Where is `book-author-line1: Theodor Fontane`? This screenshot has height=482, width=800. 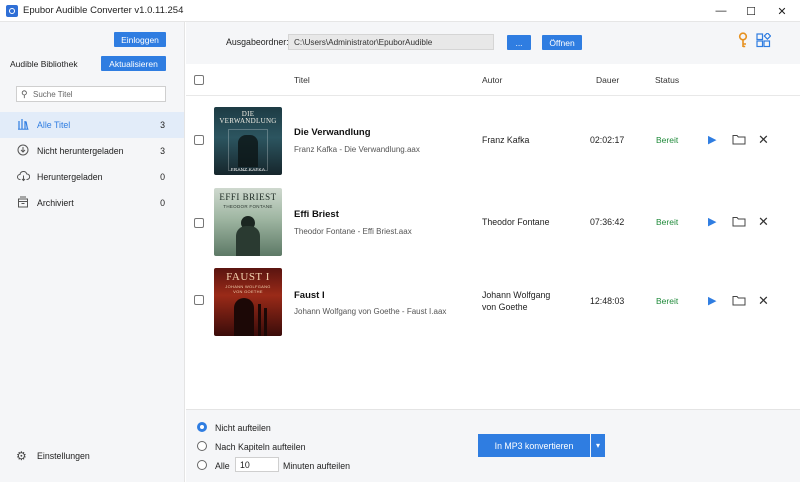 book-author-line1: Theodor Fontane is located at coordinates (516, 222).